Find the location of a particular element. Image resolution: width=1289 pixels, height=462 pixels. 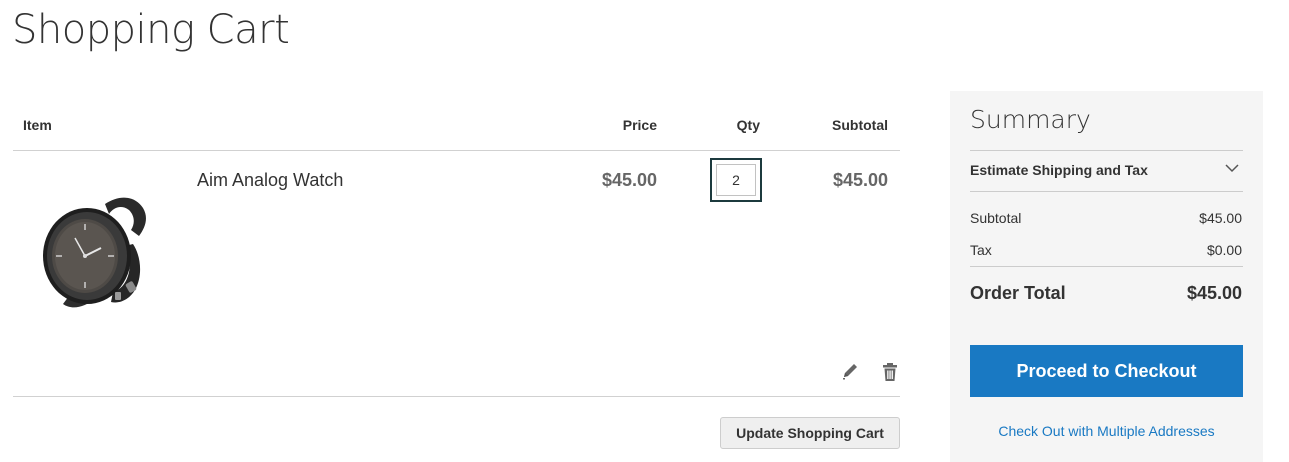

item-price: $45.00 is located at coordinates (629, 180).